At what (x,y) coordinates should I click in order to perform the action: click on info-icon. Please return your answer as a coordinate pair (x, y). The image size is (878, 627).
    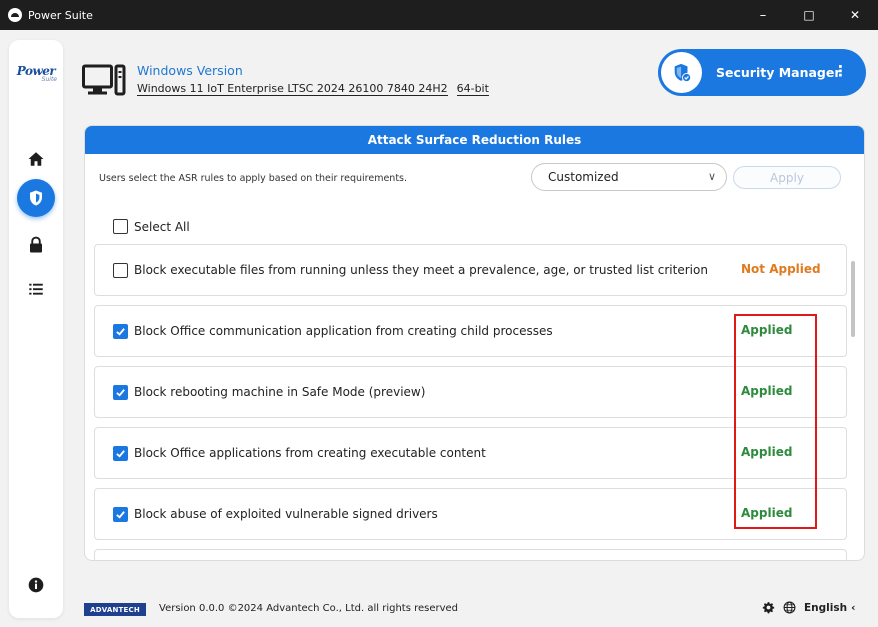
    Looking at the image, I should click on (36, 585).